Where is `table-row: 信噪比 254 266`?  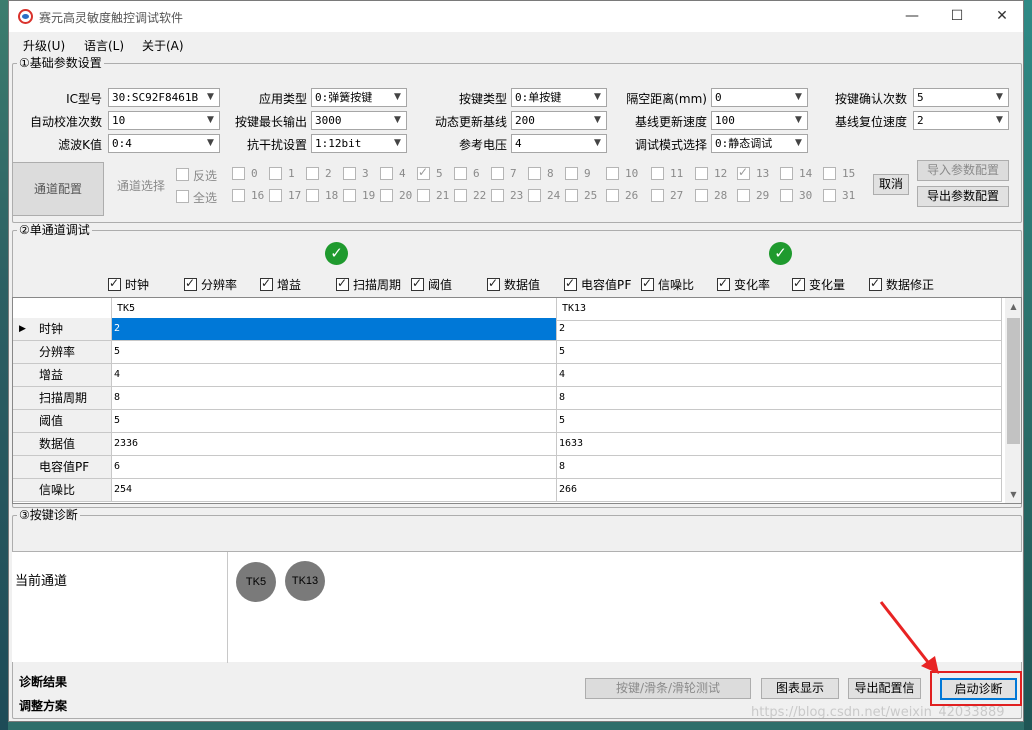
table-row: 信噪比 254 266 is located at coordinates (509, 490).